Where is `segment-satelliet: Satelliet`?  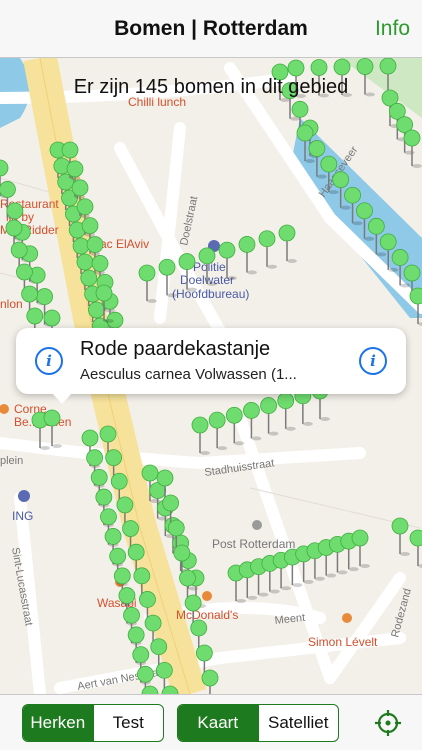 segment-satelliet: Satelliet is located at coordinates (298, 723).